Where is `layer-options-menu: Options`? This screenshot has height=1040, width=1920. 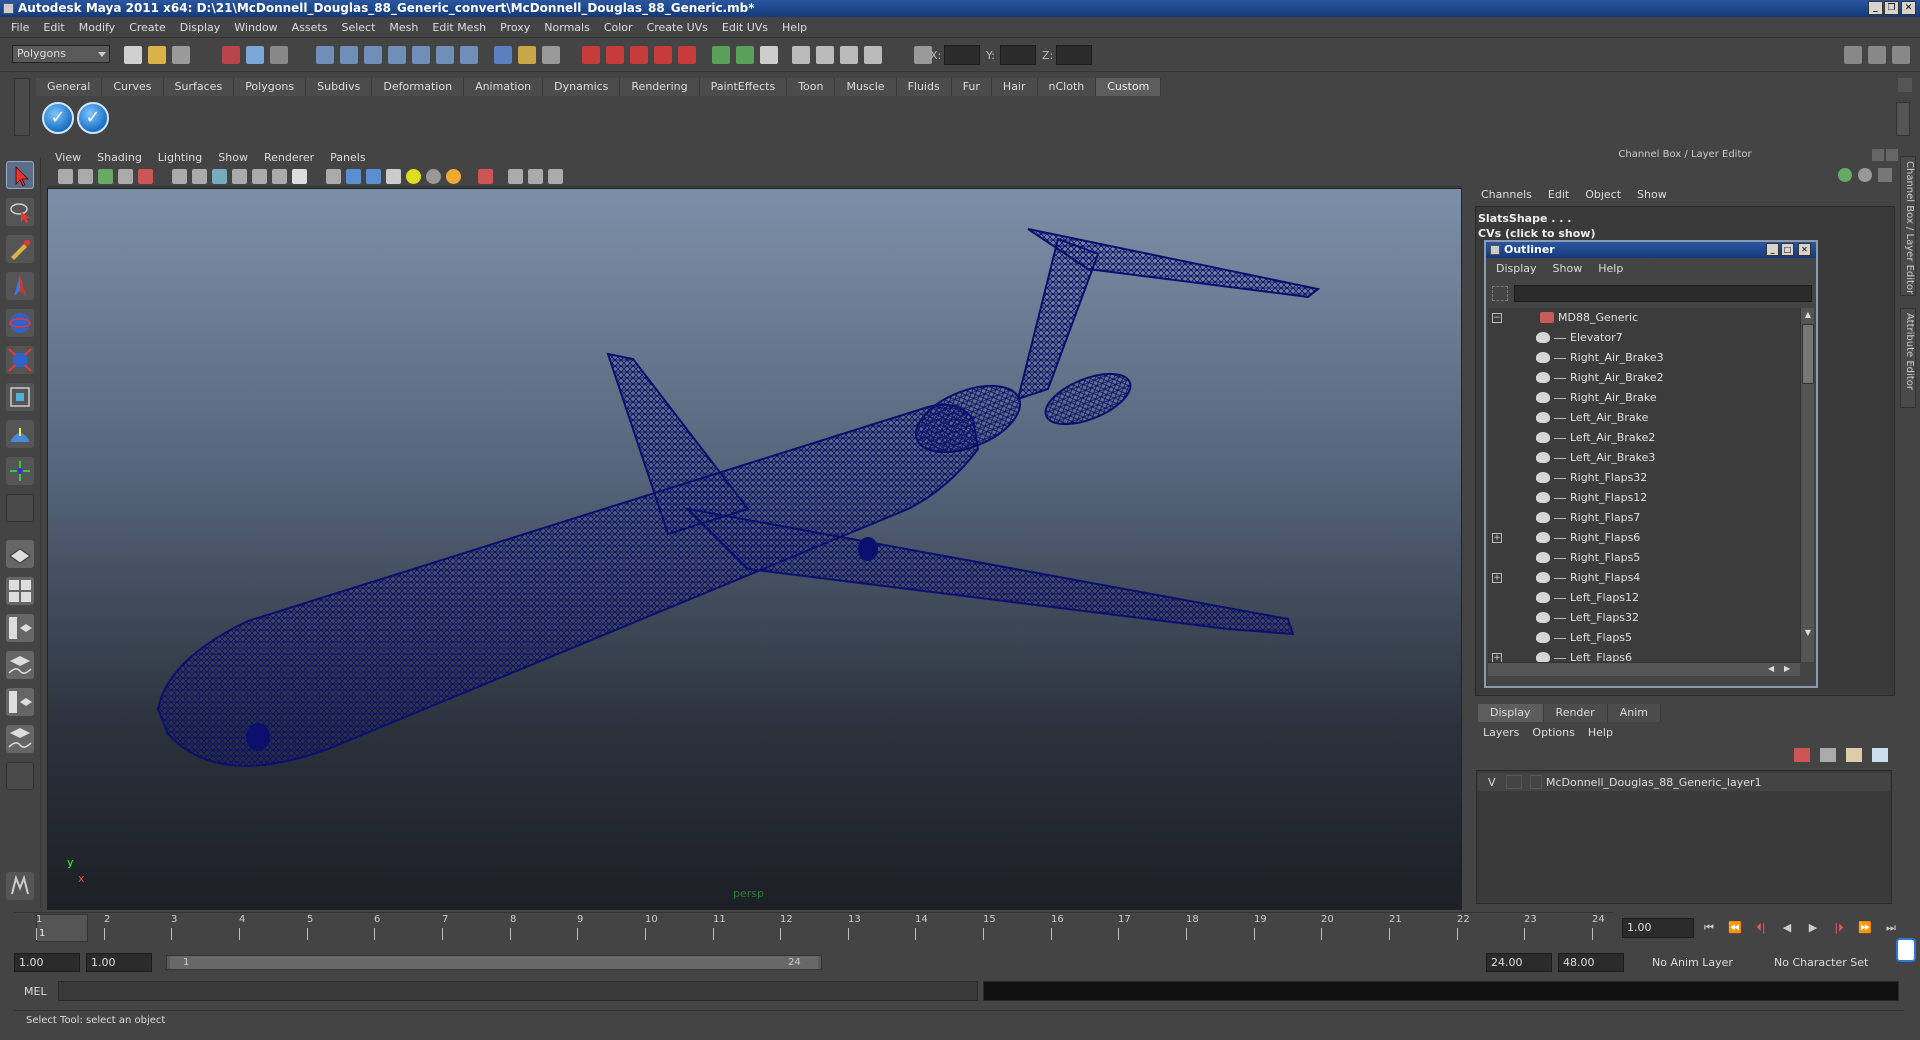 layer-options-menu: Options is located at coordinates (1554, 734).